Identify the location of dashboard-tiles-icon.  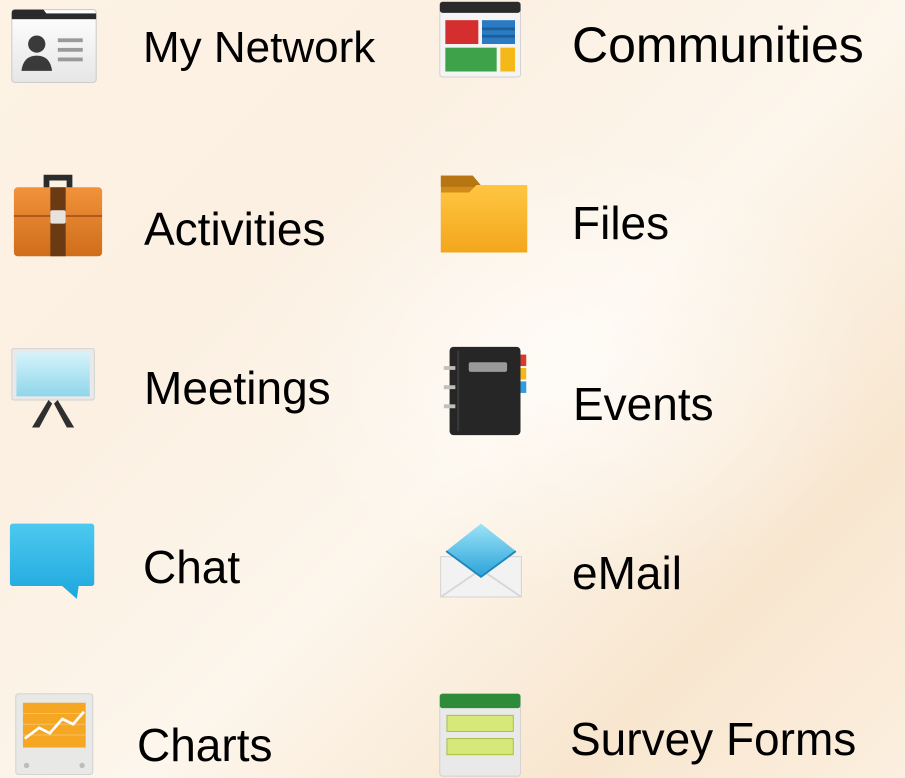
(480, 39).